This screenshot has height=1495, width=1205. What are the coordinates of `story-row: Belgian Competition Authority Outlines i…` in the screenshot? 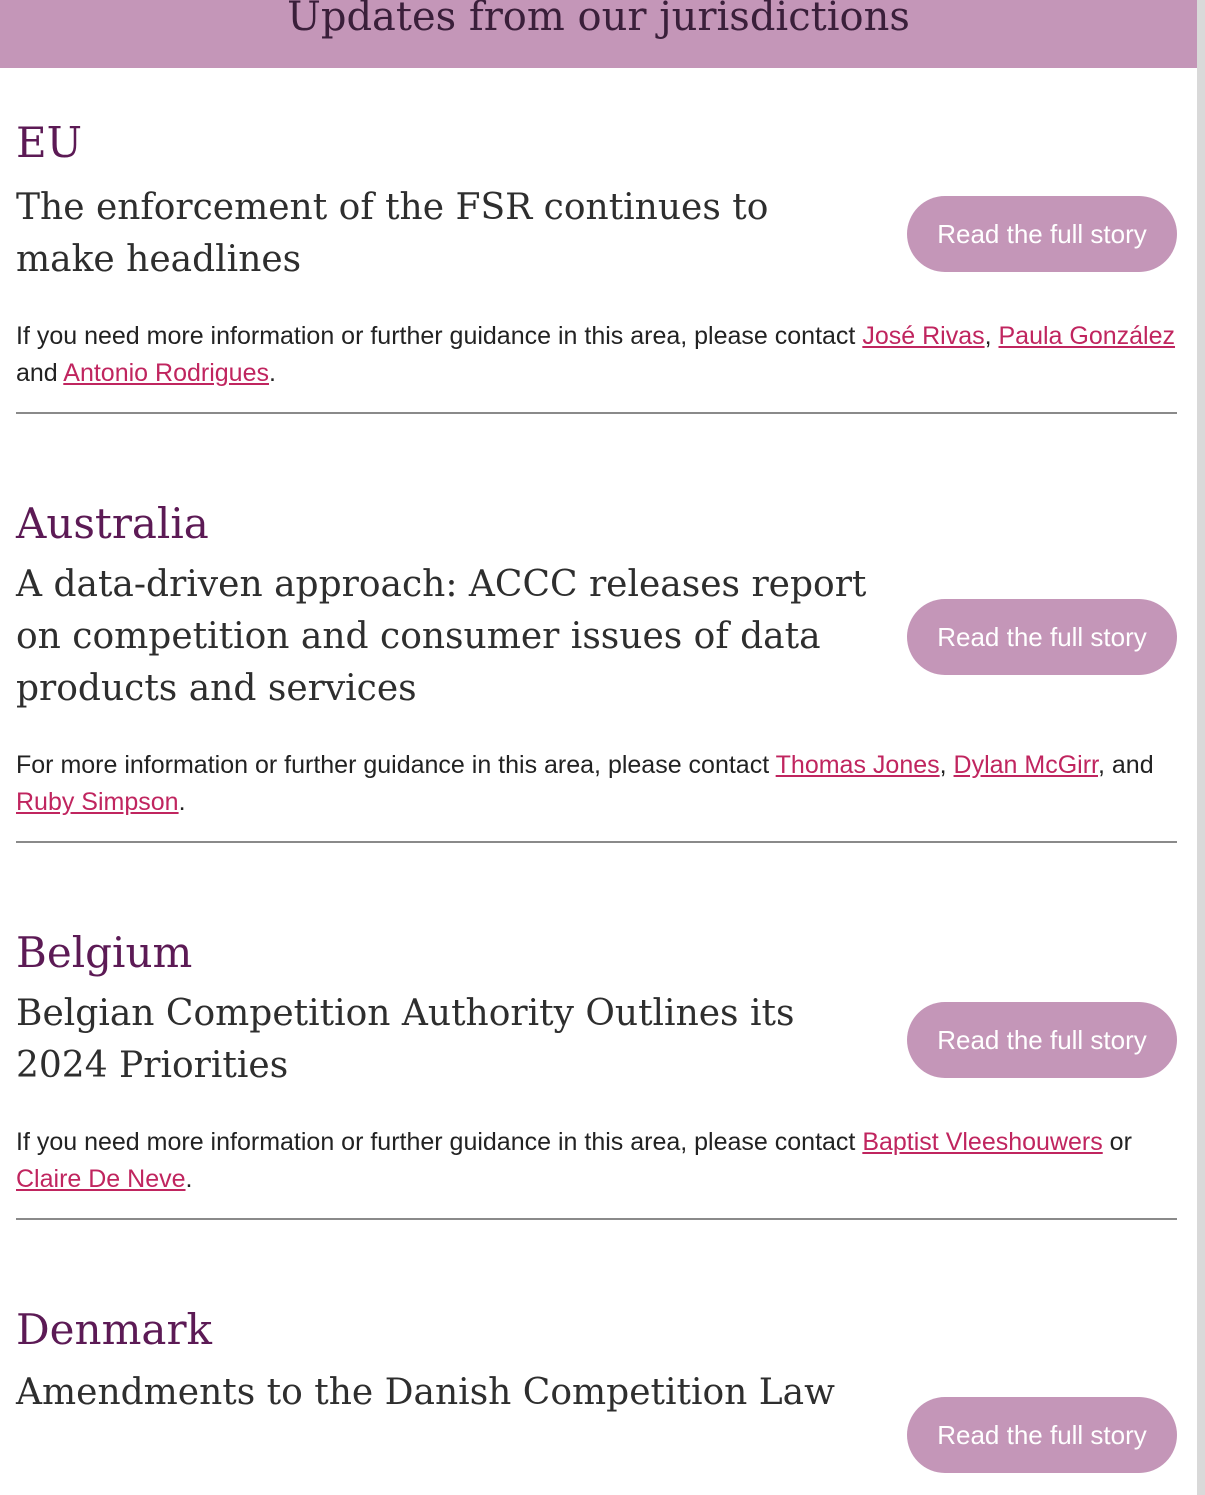 It's located at (596, 1040).